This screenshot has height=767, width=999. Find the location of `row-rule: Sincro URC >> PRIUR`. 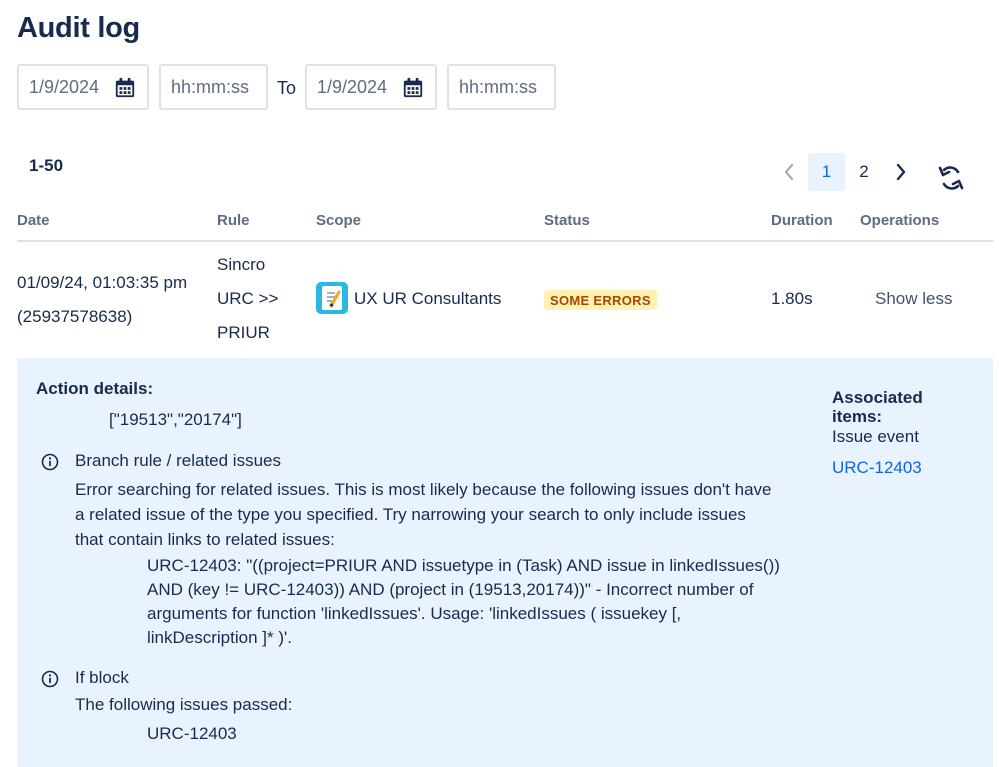

row-rule: Sincro URC >> PRIUR is located at coordinates (247, 299).